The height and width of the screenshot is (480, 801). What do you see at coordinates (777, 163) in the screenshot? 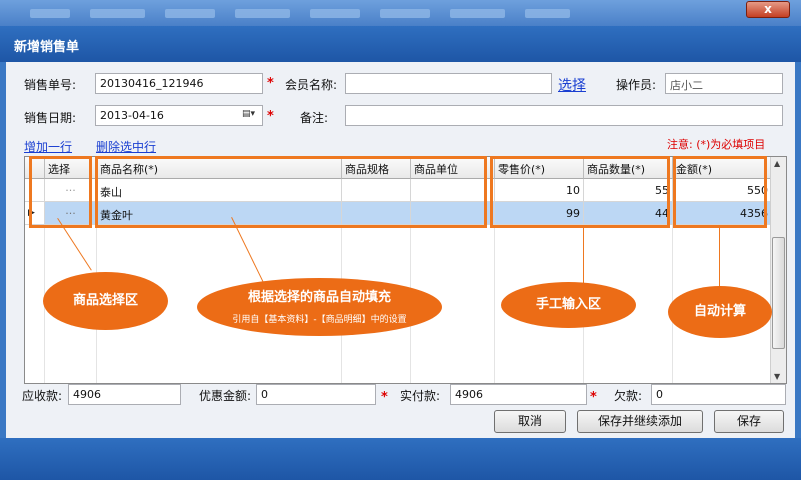
I see `scroll-up-icon: ▲` at bounding box center [777, 163].